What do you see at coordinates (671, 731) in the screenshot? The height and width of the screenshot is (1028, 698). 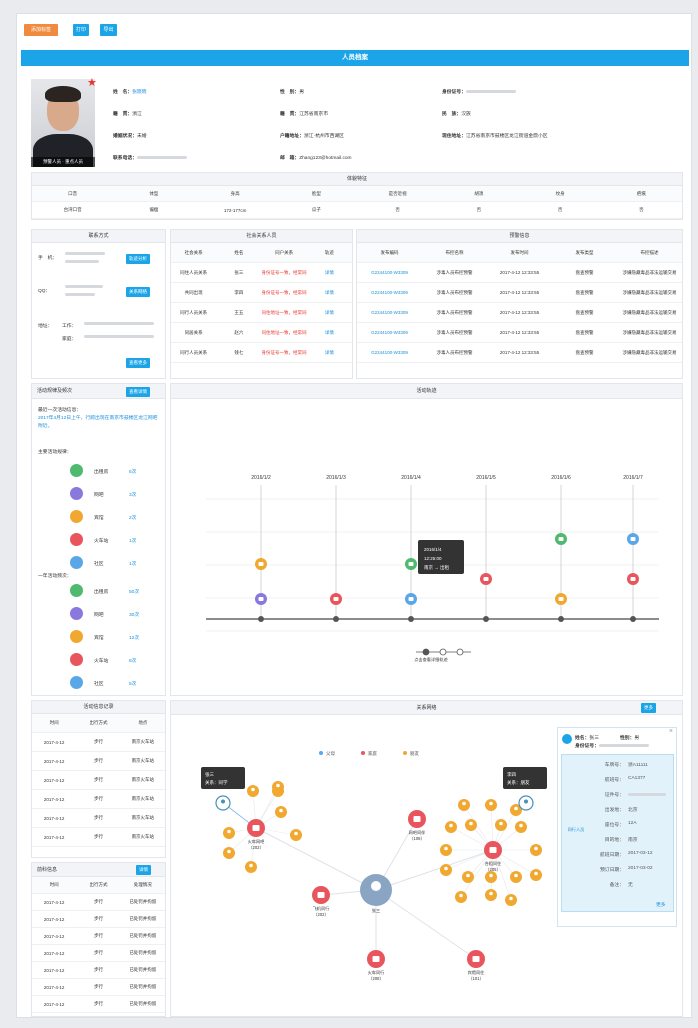 I see `close-icon: ×` at bounding box center [671, 731].